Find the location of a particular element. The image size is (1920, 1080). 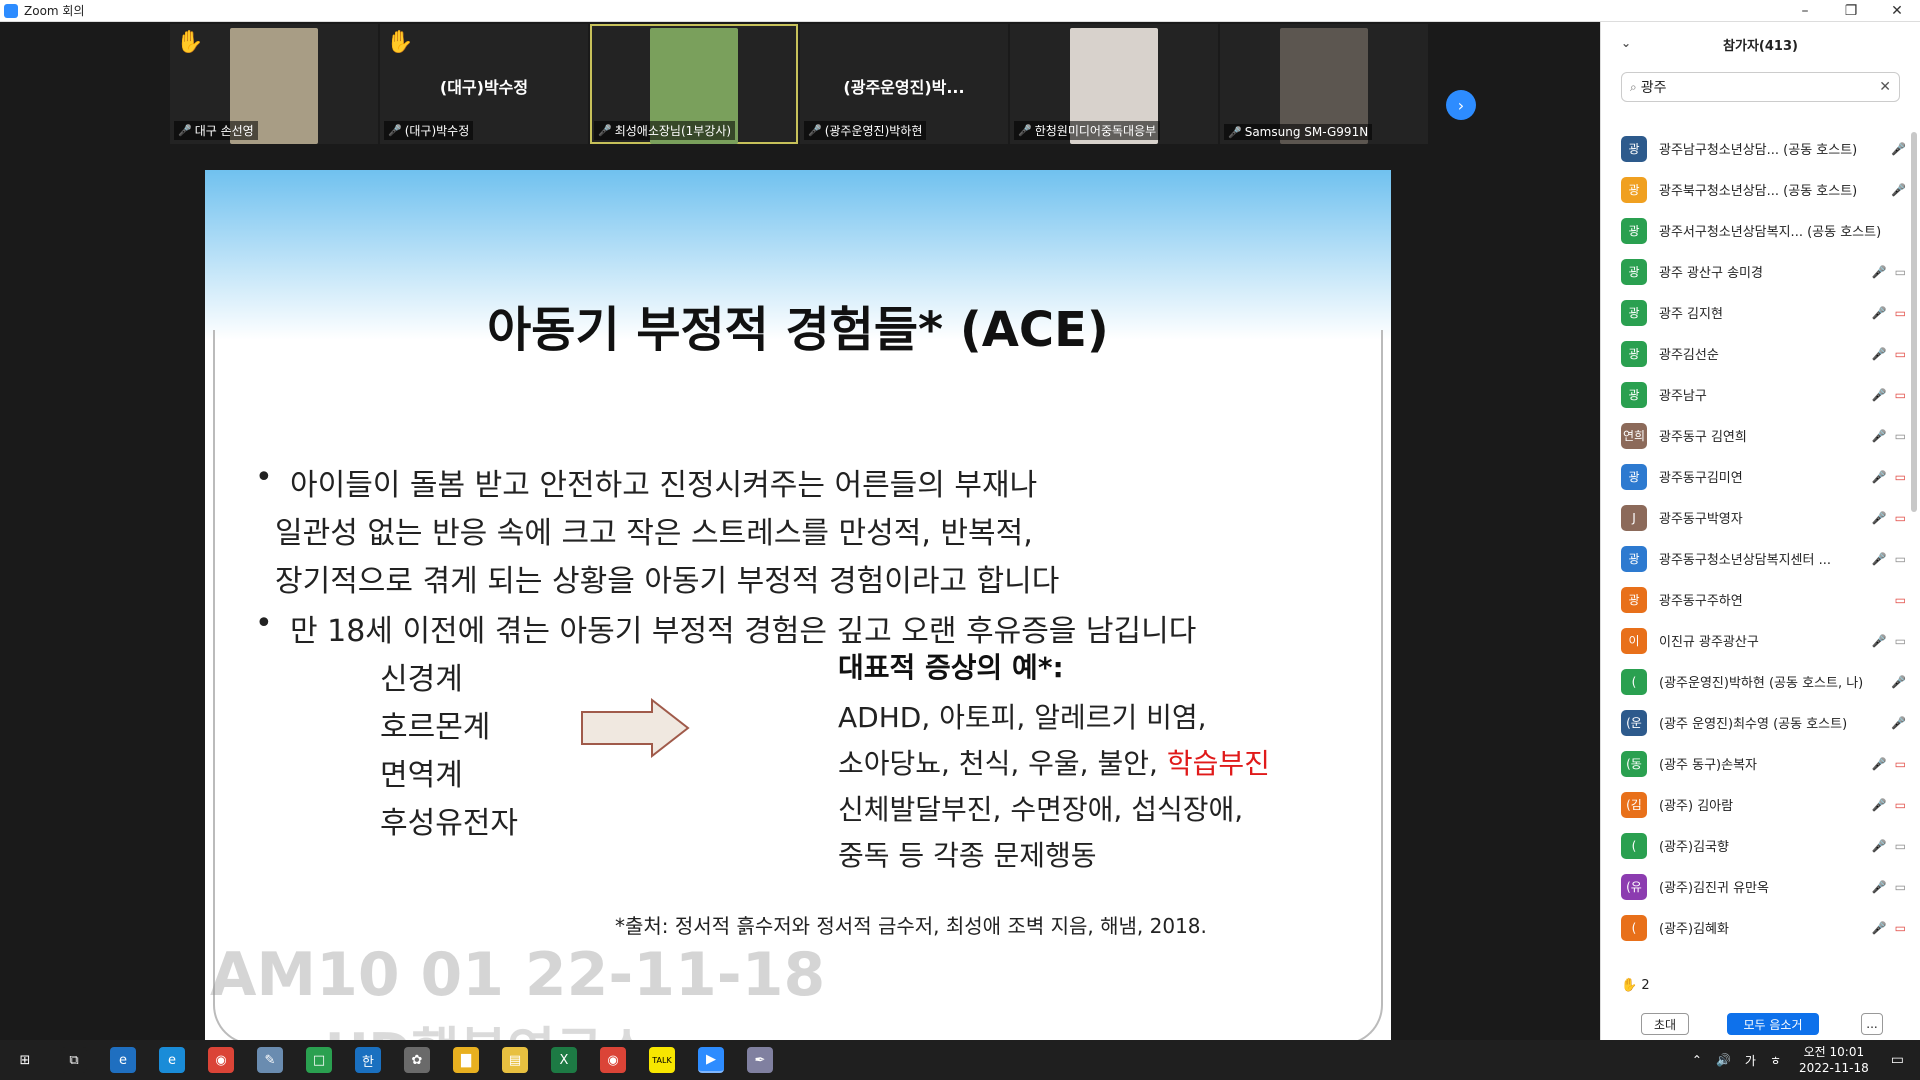

chrome2-icon: ◉ is located at coordinates (613, 1060).